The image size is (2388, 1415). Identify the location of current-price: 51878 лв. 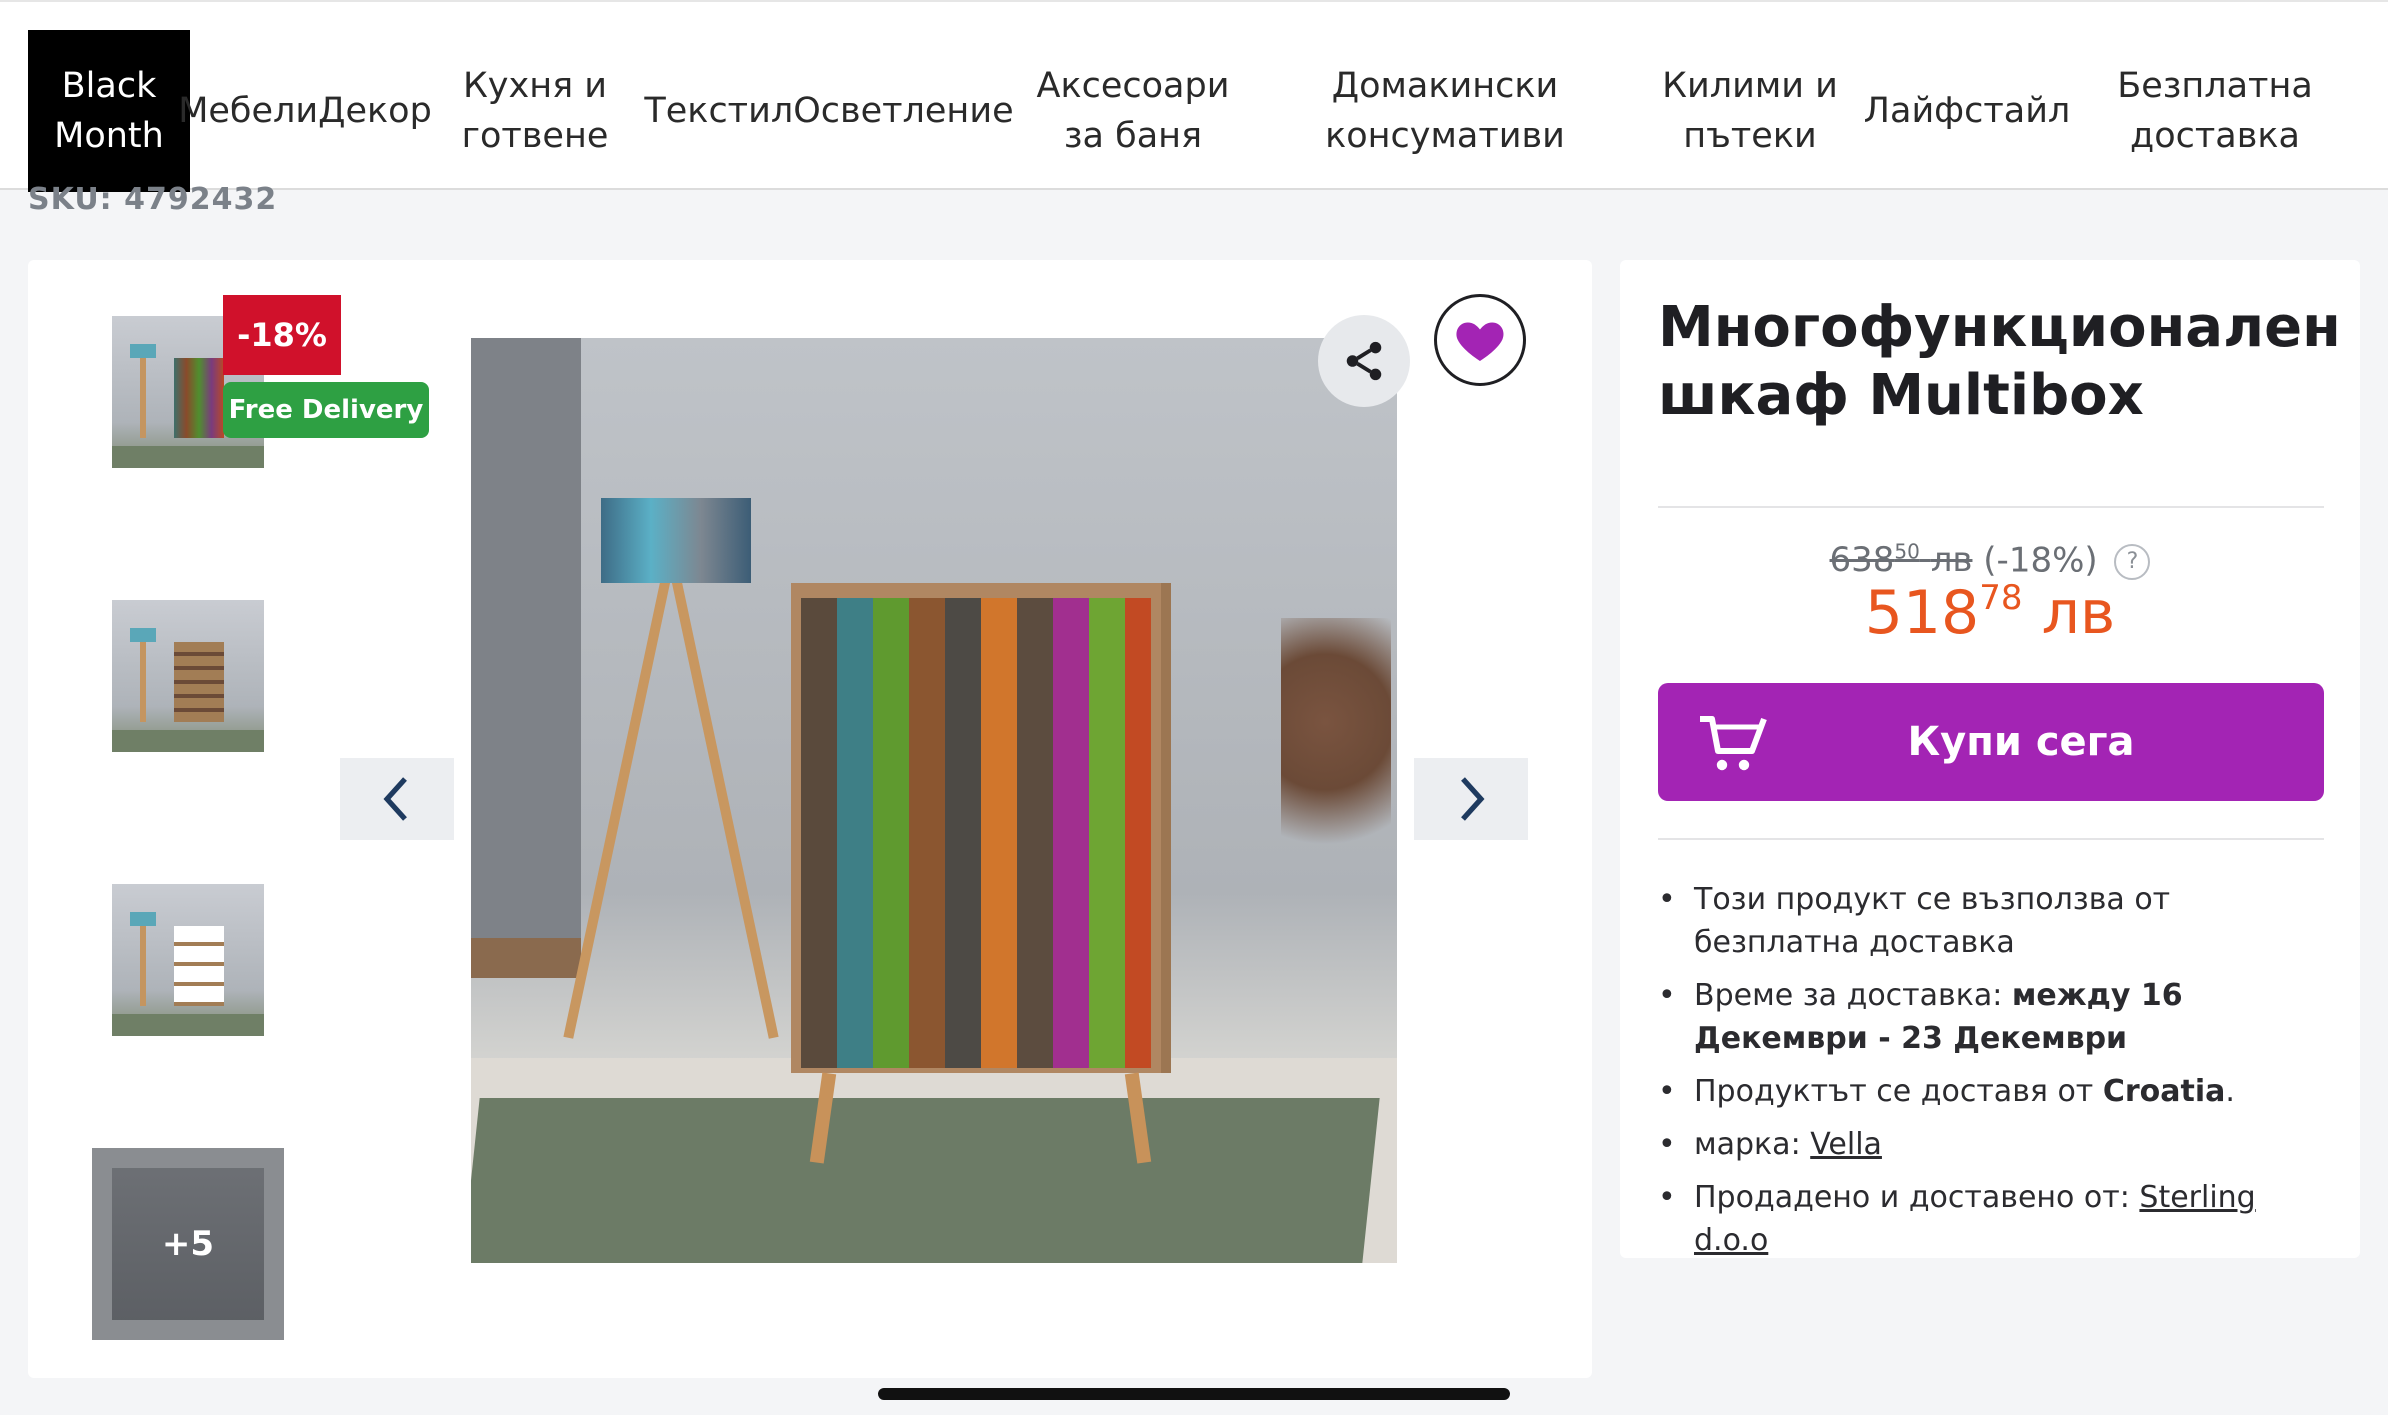
(1990, 613).